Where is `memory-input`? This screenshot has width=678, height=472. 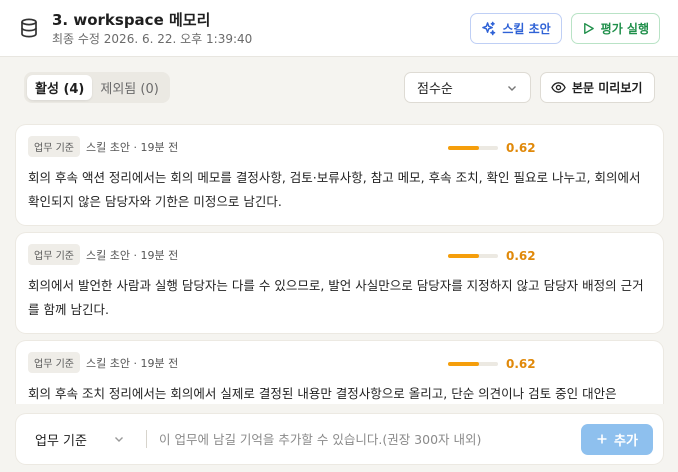 memory-input is located at coordinates (370, 439).